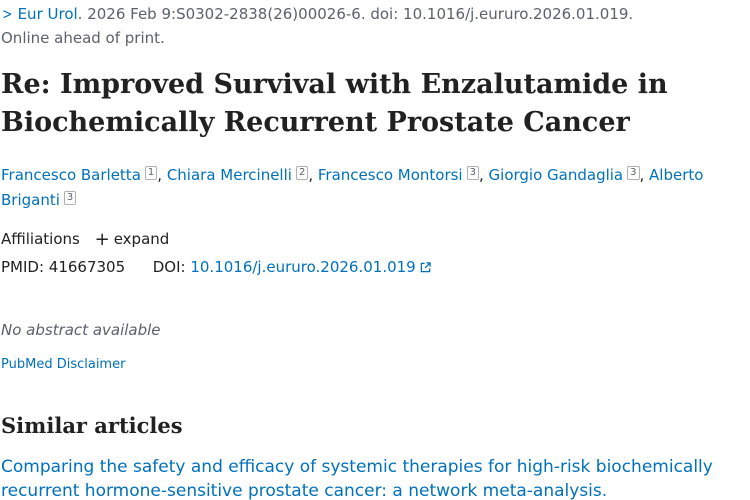 The height and width of the screenshot is (500, 750). I want to click on author-link: Francesco Barletta, so click(71, 175).